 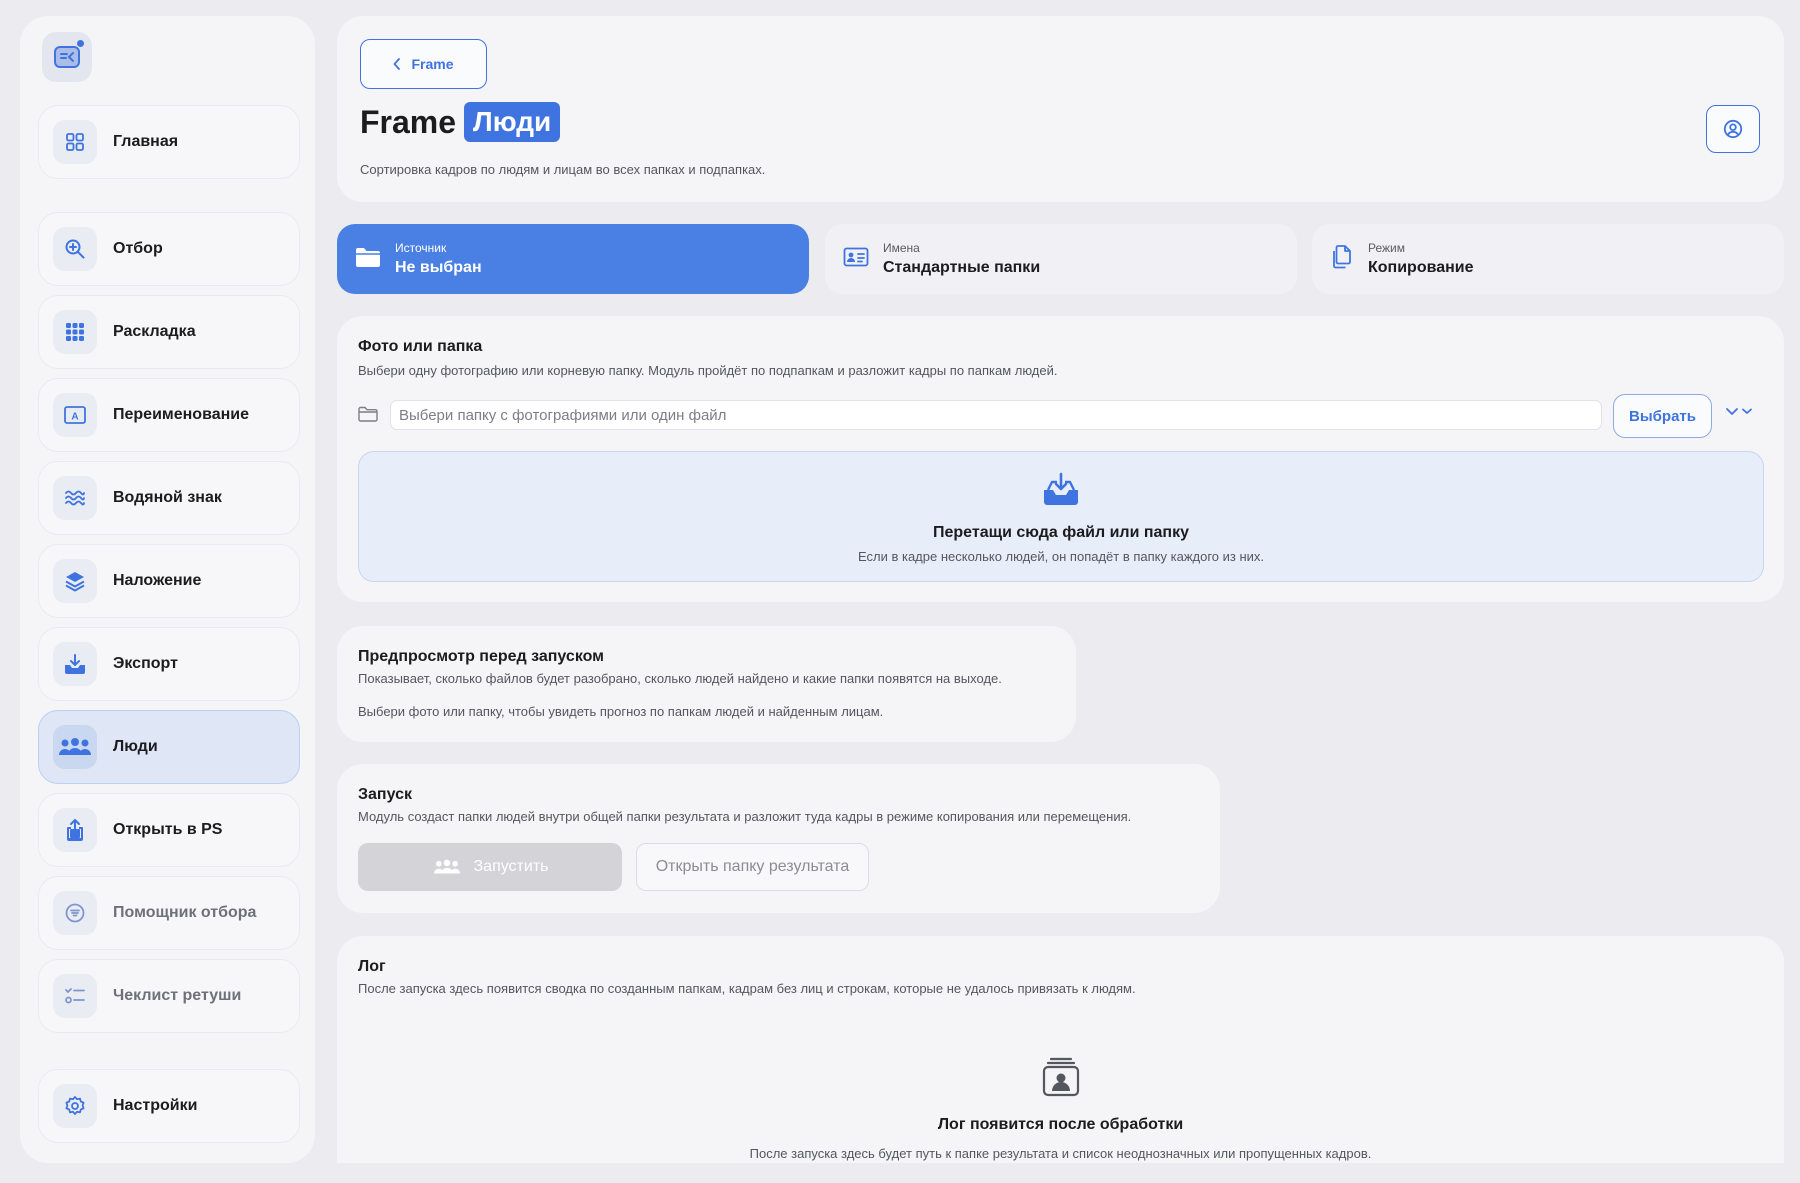 I want to click on page-title-badge: Люди, so click(x=512, y=122).